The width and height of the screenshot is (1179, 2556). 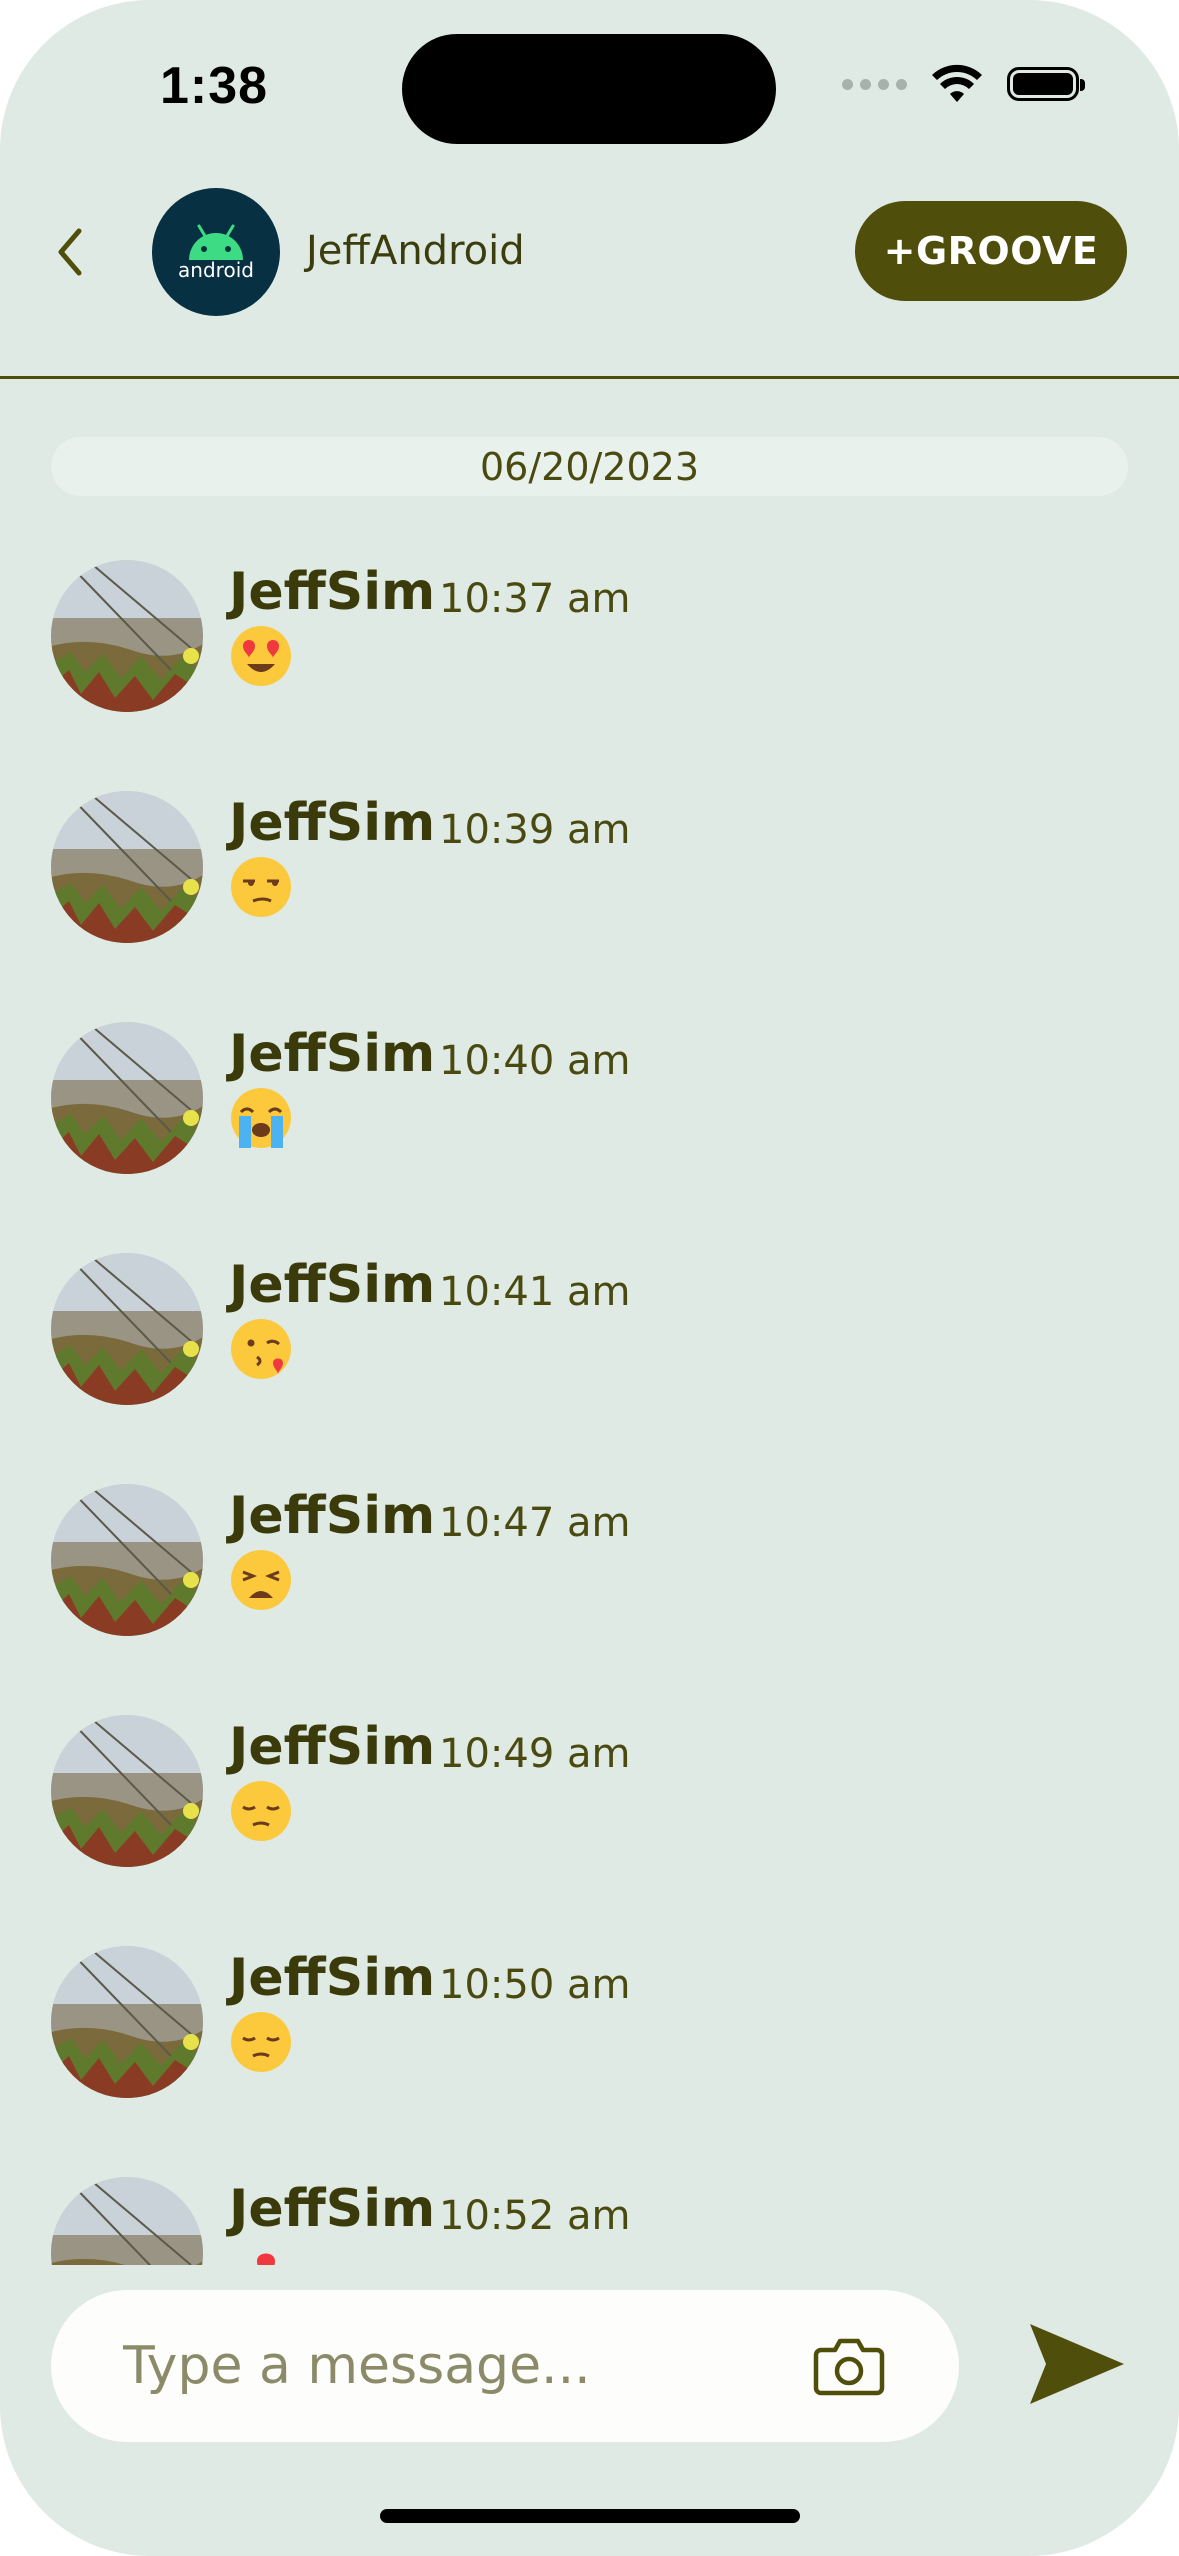 I want to click on message-time: 10:50 am, so click(x=535, y=1985).